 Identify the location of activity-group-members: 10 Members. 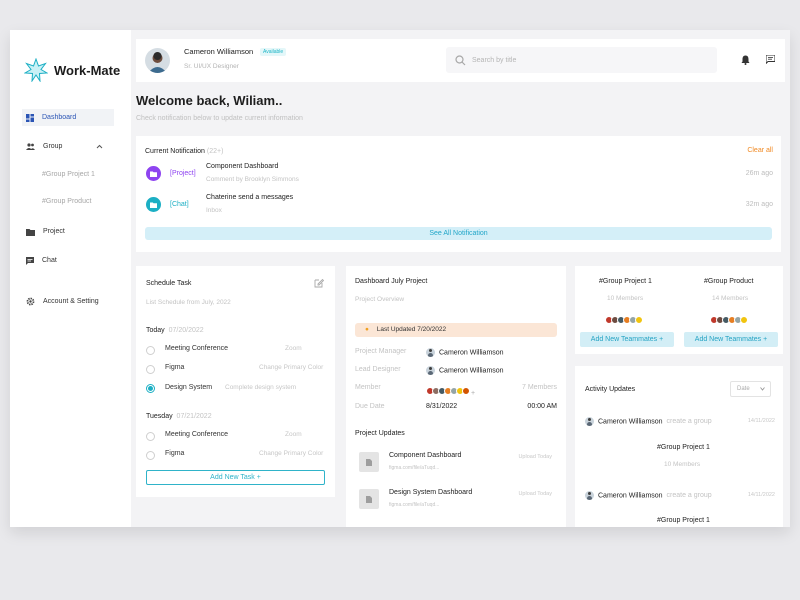
(682, 464).